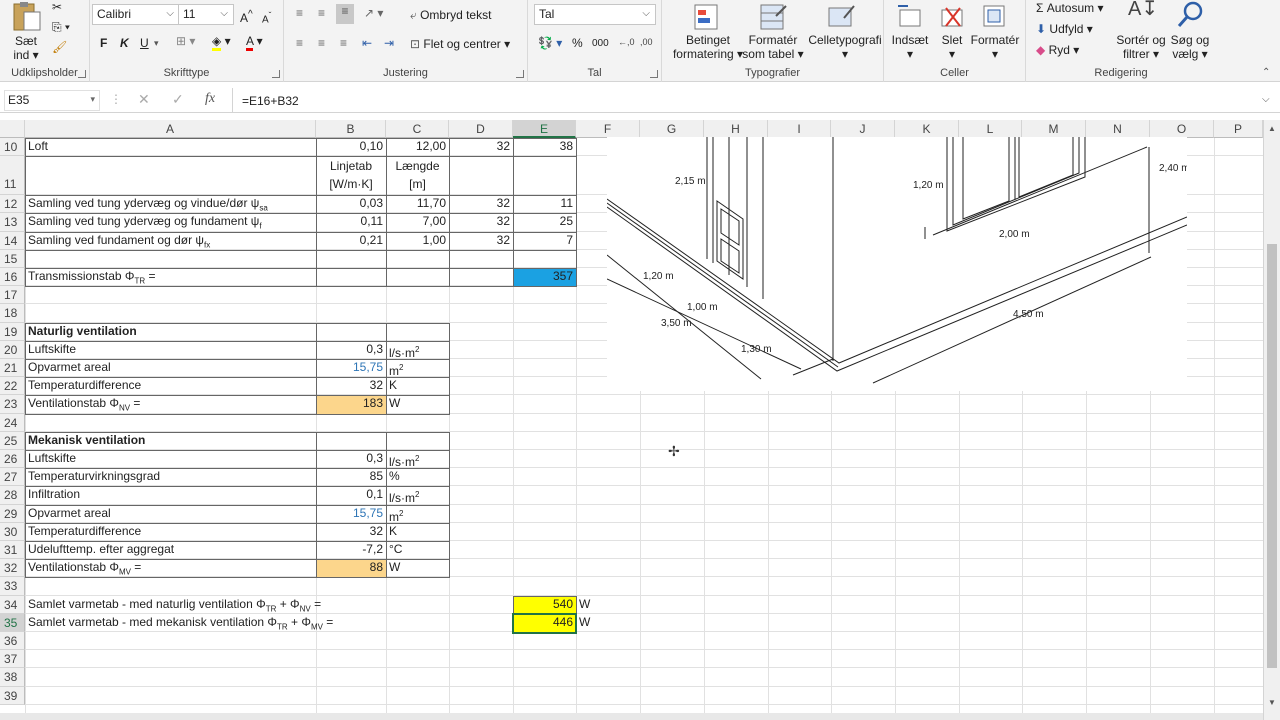 This screenshot has height=720, width=1280. Describe the element at coordinates (351, 166) in the screenshot. I see `header-cell: Linjetab` at that location.